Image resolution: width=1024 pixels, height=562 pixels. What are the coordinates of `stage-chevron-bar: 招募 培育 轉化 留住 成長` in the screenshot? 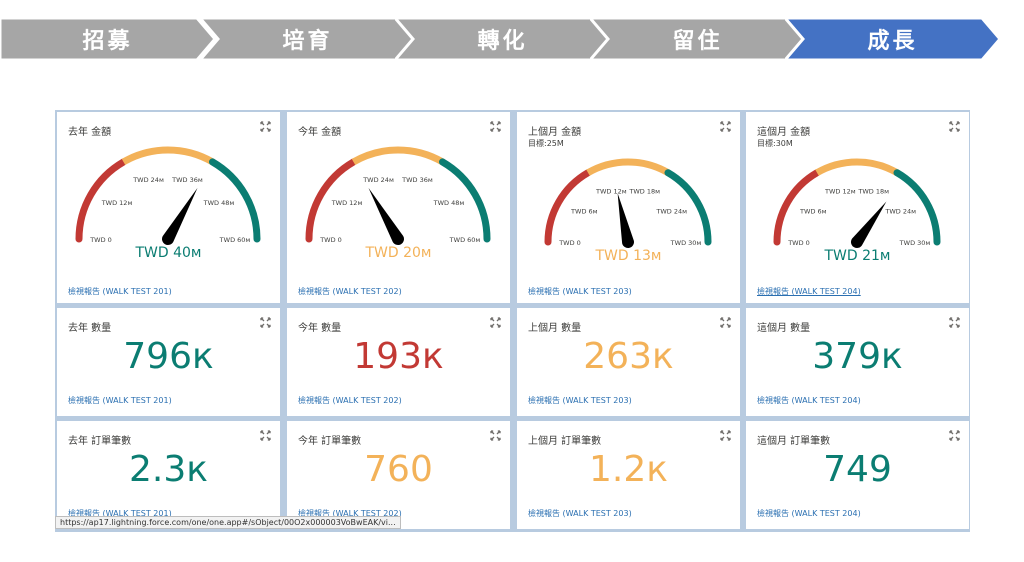 It's located at (512, 39).